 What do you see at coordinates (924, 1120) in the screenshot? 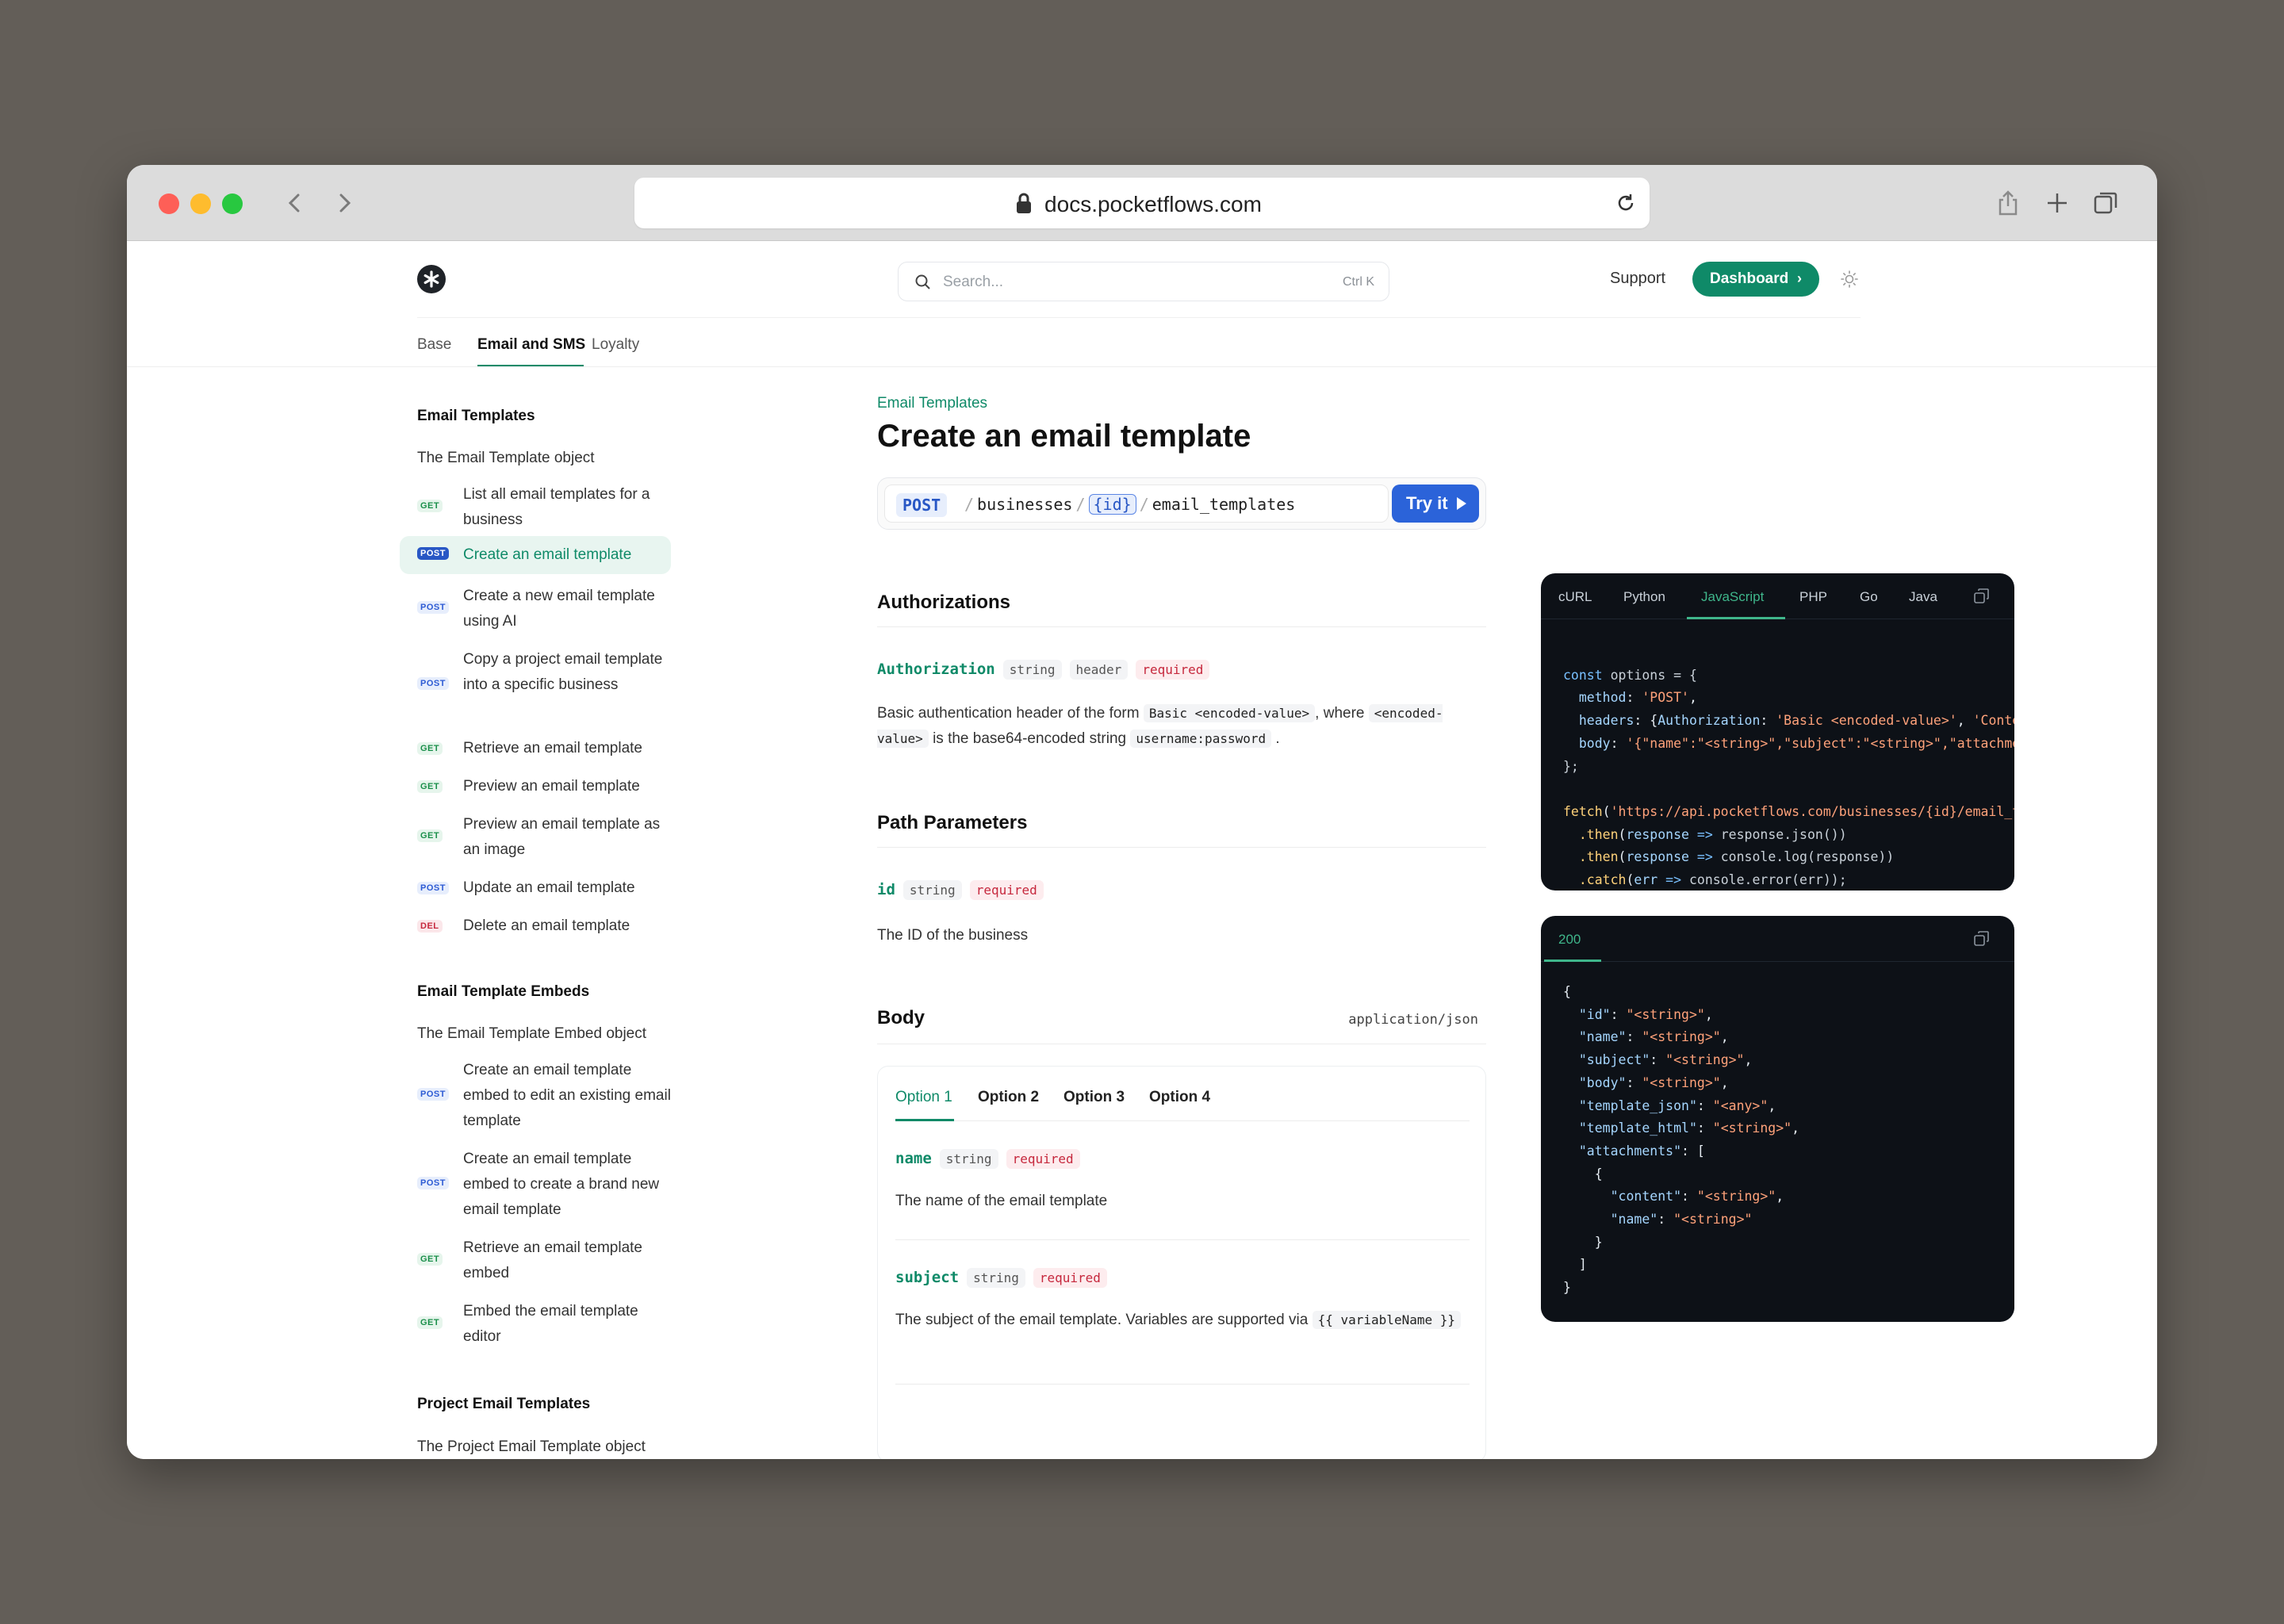
I see `active-option-indicator` at bounding box center [924, 1120].